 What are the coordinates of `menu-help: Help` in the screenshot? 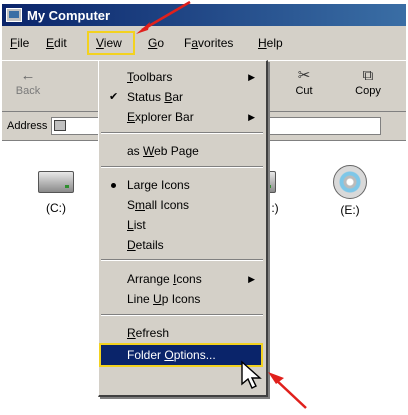 It's located at (270, 43).